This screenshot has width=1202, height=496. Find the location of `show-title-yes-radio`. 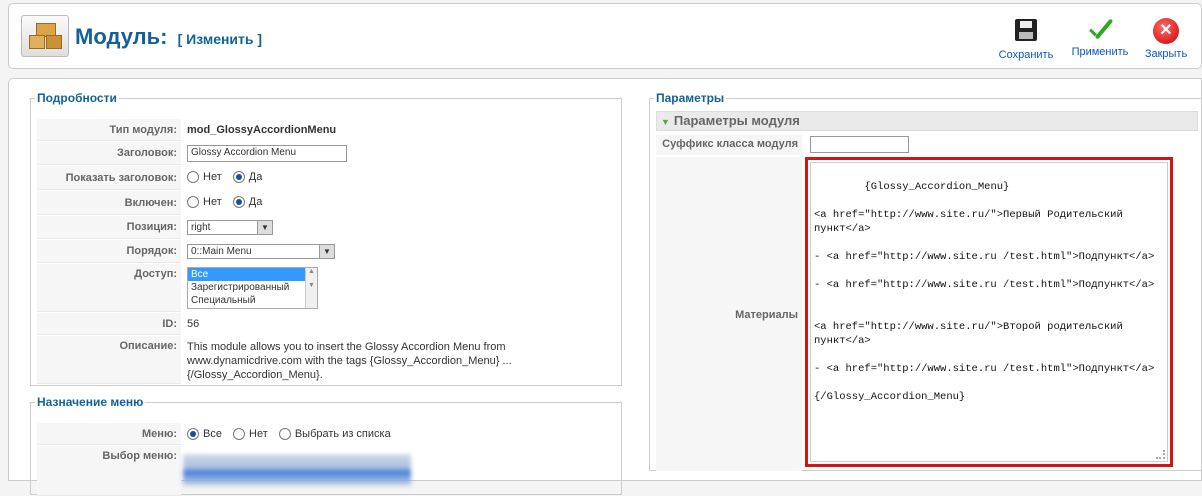

show-title-yes-radio is located at coordinates (238, 177).